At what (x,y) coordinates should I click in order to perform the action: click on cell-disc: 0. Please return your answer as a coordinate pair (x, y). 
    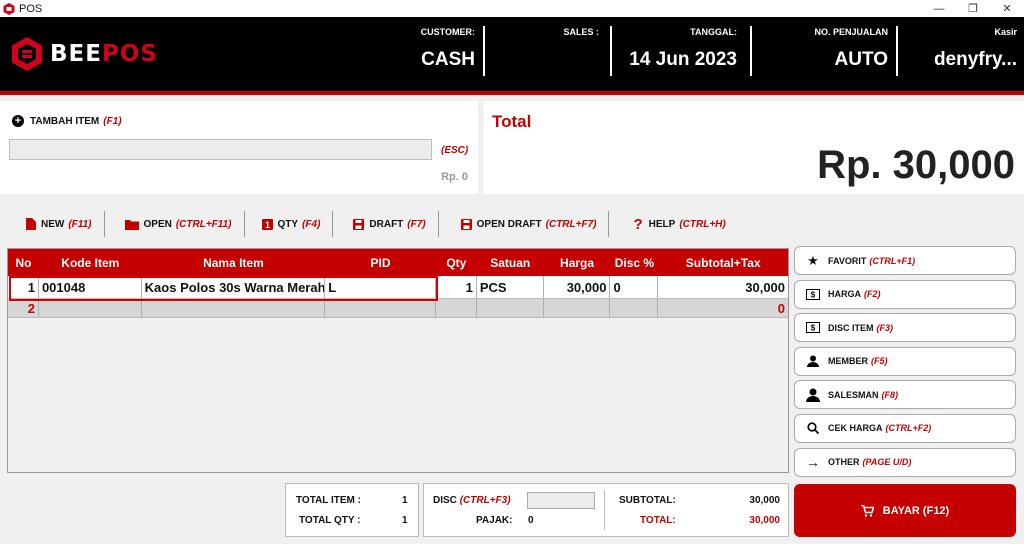
    Looking at the image, I should click on (634, 287).